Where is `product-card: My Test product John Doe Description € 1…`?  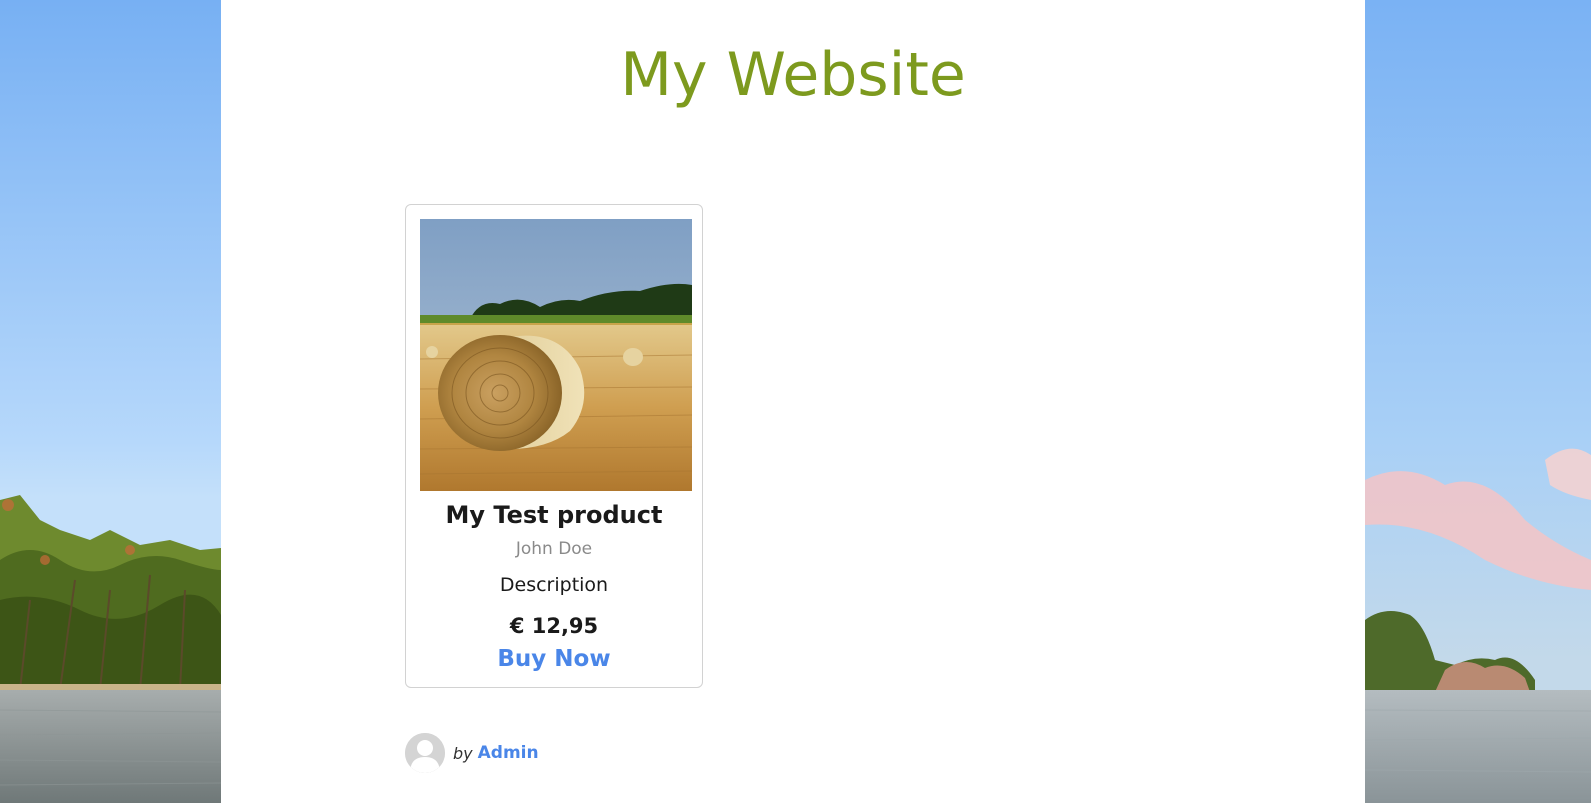
product-card: My Test product John Doe Description € 1… is located at coordinates (554, 446).